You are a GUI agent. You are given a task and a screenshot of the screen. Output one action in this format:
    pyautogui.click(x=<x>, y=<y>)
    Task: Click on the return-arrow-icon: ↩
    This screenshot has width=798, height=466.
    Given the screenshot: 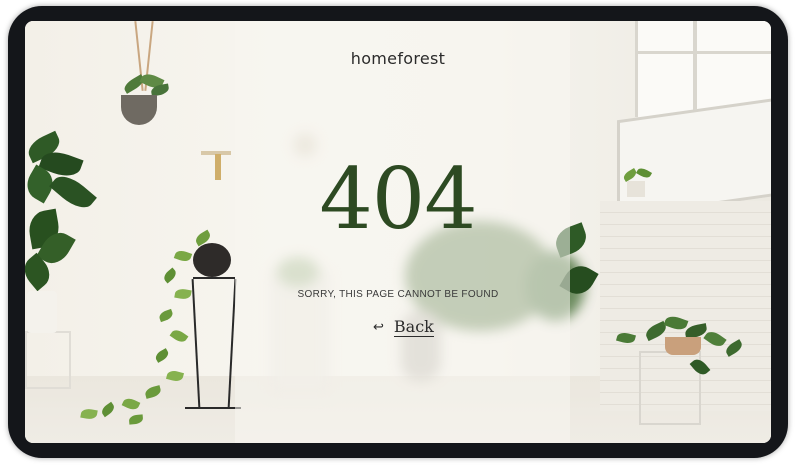 What is the action you would take?
    pyautogui.click(x=378, y=327)
    